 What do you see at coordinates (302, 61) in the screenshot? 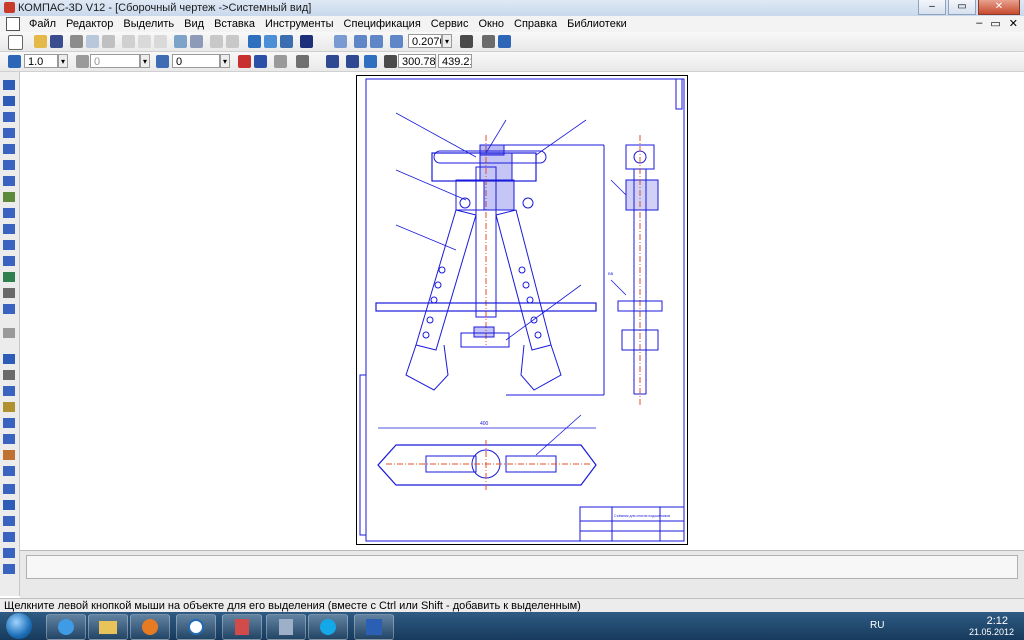
I see `grid-snap-icon` at bounding box center [302, 61].